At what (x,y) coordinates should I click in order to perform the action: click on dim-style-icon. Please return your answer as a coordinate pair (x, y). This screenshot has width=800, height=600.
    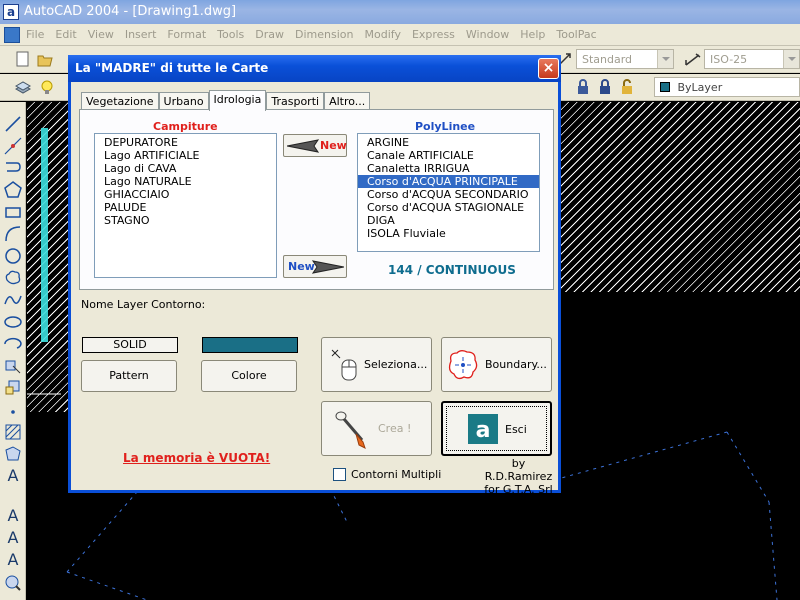
    Looking at the image, I should click on (693, 59).